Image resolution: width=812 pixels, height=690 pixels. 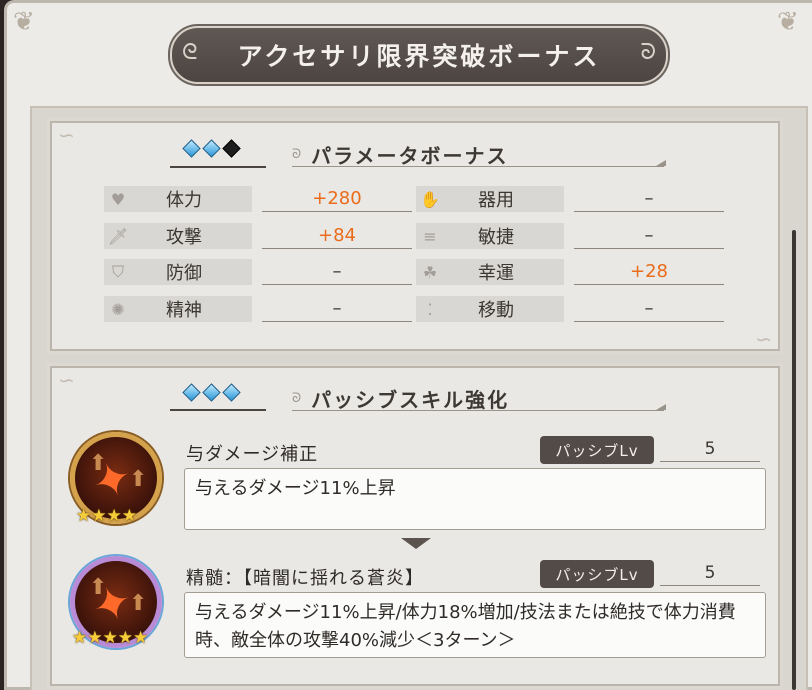 I want to click on stat-label: ☘ 幸運, so click(x=490, y=272).